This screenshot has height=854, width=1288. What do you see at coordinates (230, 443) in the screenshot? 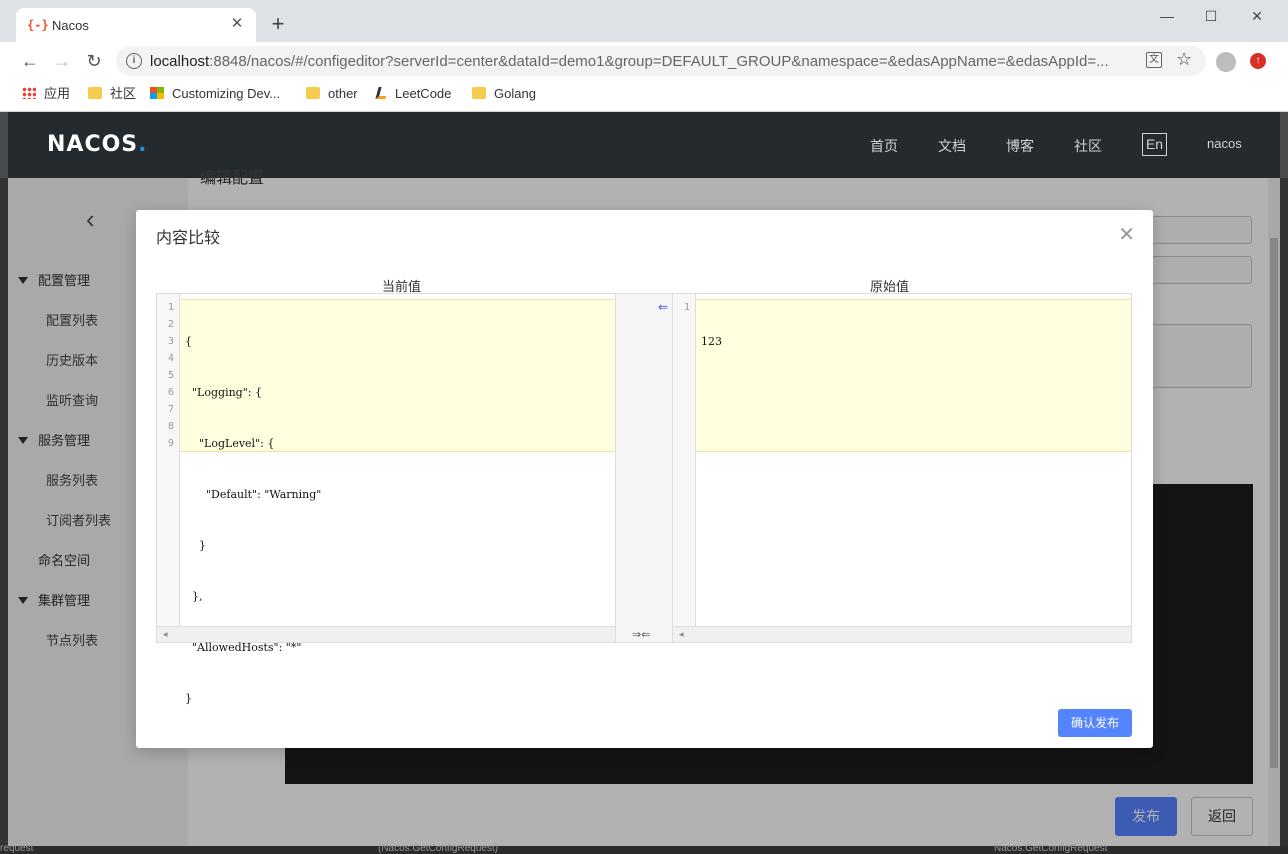
I see `code-line: "LogLevel": {` at bounding box center [230, 443].